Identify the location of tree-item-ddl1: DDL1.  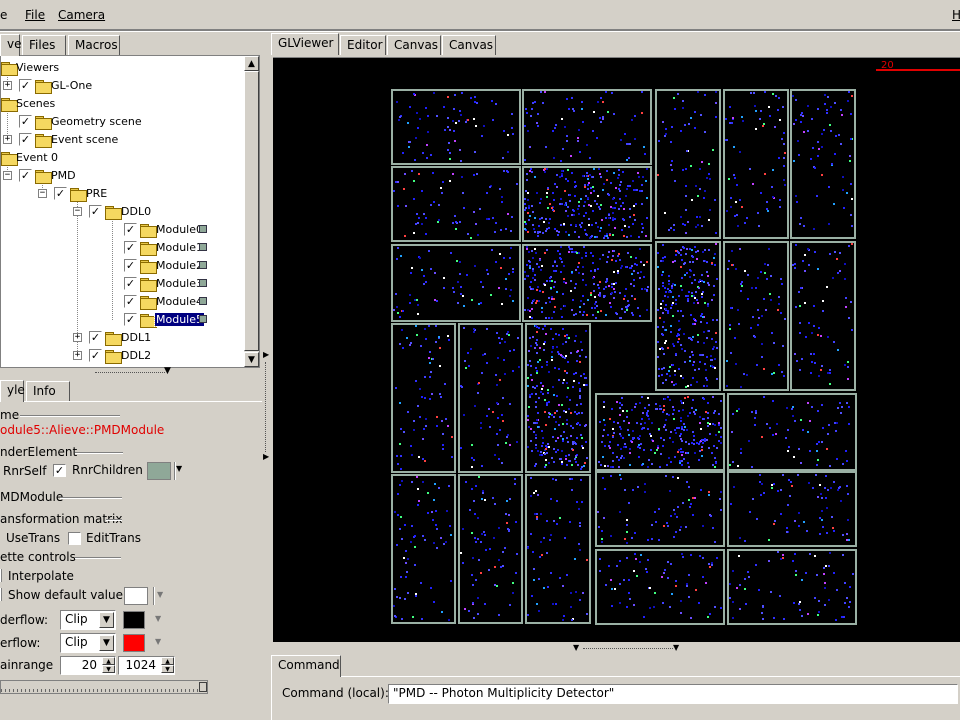
(136, 337).